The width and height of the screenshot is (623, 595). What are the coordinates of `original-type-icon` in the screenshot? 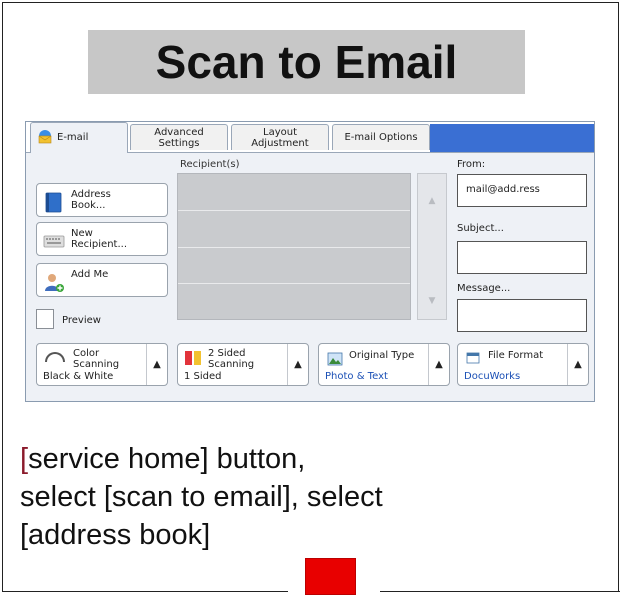 It's located at (335, 359).